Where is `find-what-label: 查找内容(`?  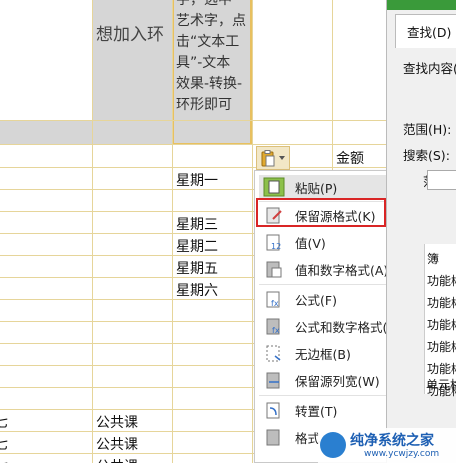 find-what-label: 查找内容( is located at coordinates (429, 68).